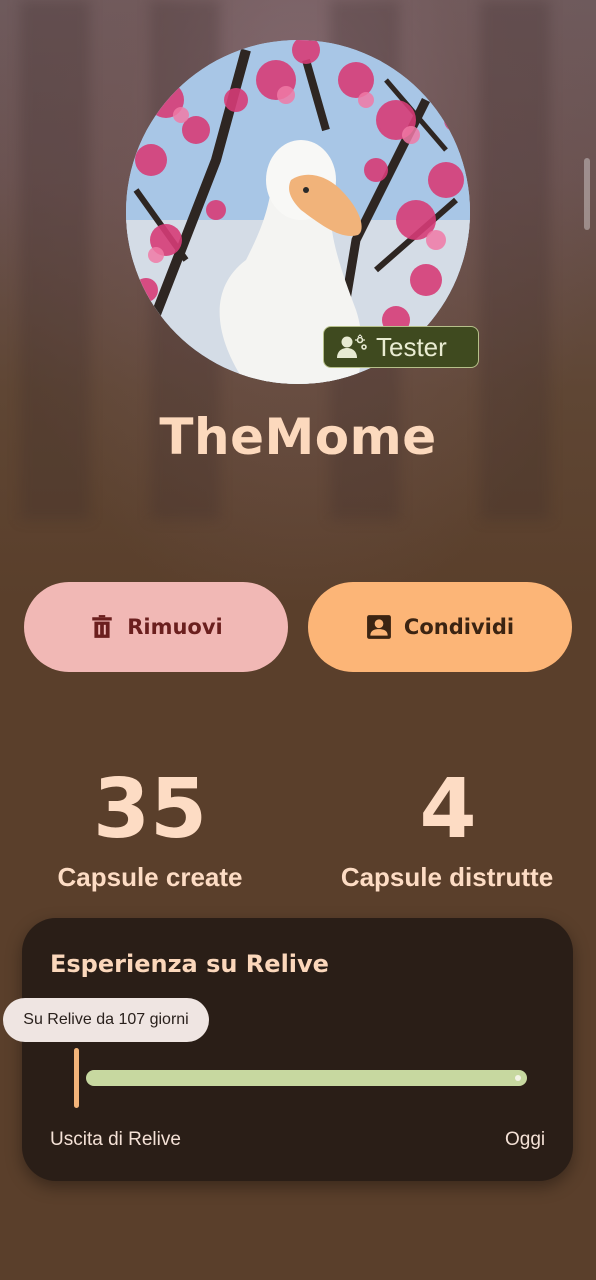 The height and width of the screenshot is (1280, 596). What do you see at coordinates (76, 1078) in the screenshot?
I see `timeline-start-marker` at bounding box center [76, 1078].